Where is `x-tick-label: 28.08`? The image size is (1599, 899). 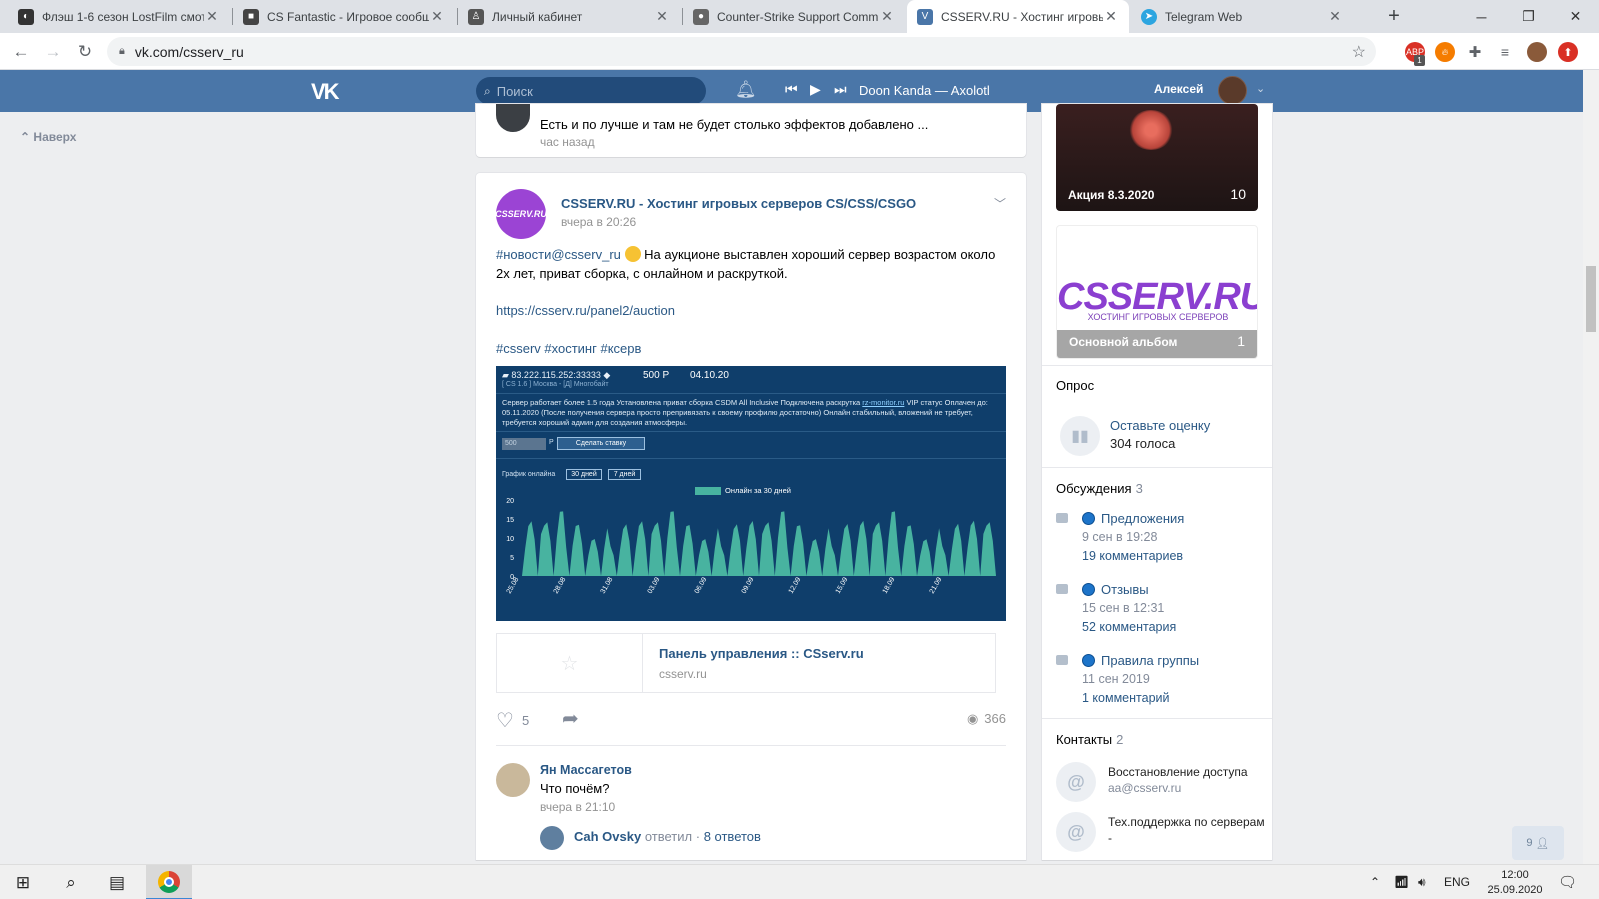 x-tick-label: 28.08 is located at coordinates (560, 585).